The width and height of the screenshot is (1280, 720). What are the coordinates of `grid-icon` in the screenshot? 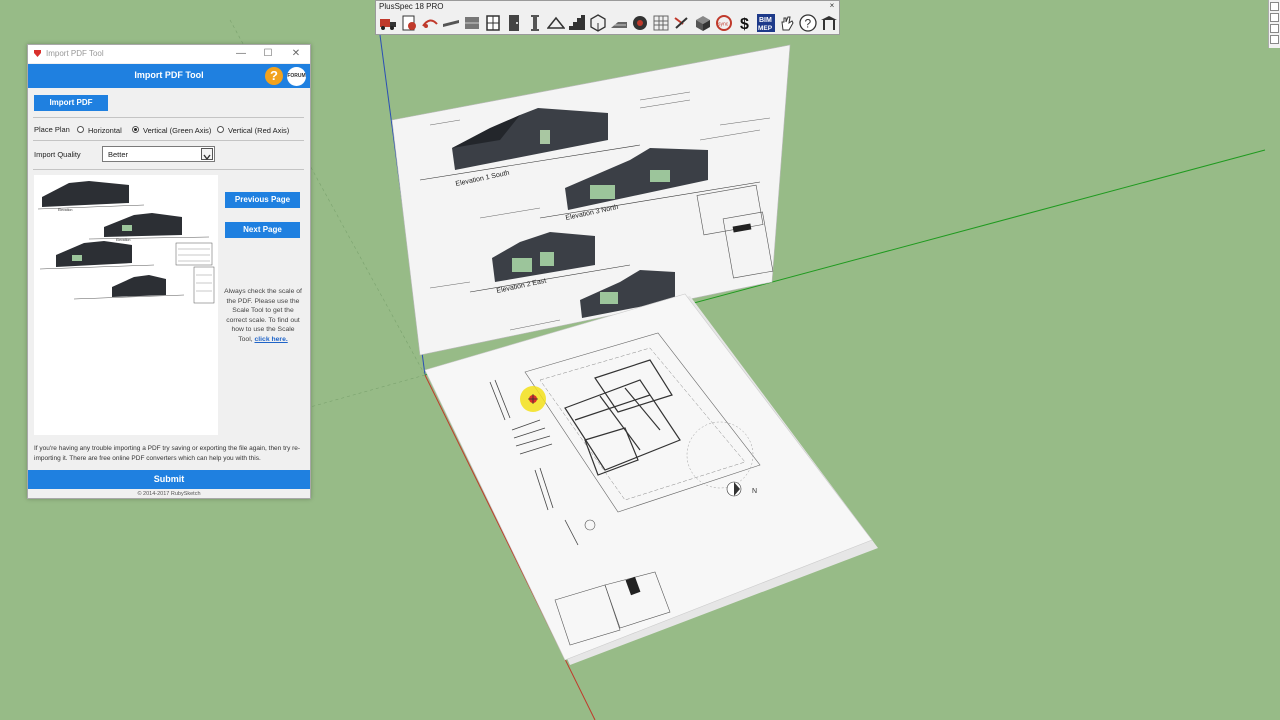 It's located at (661, 23).